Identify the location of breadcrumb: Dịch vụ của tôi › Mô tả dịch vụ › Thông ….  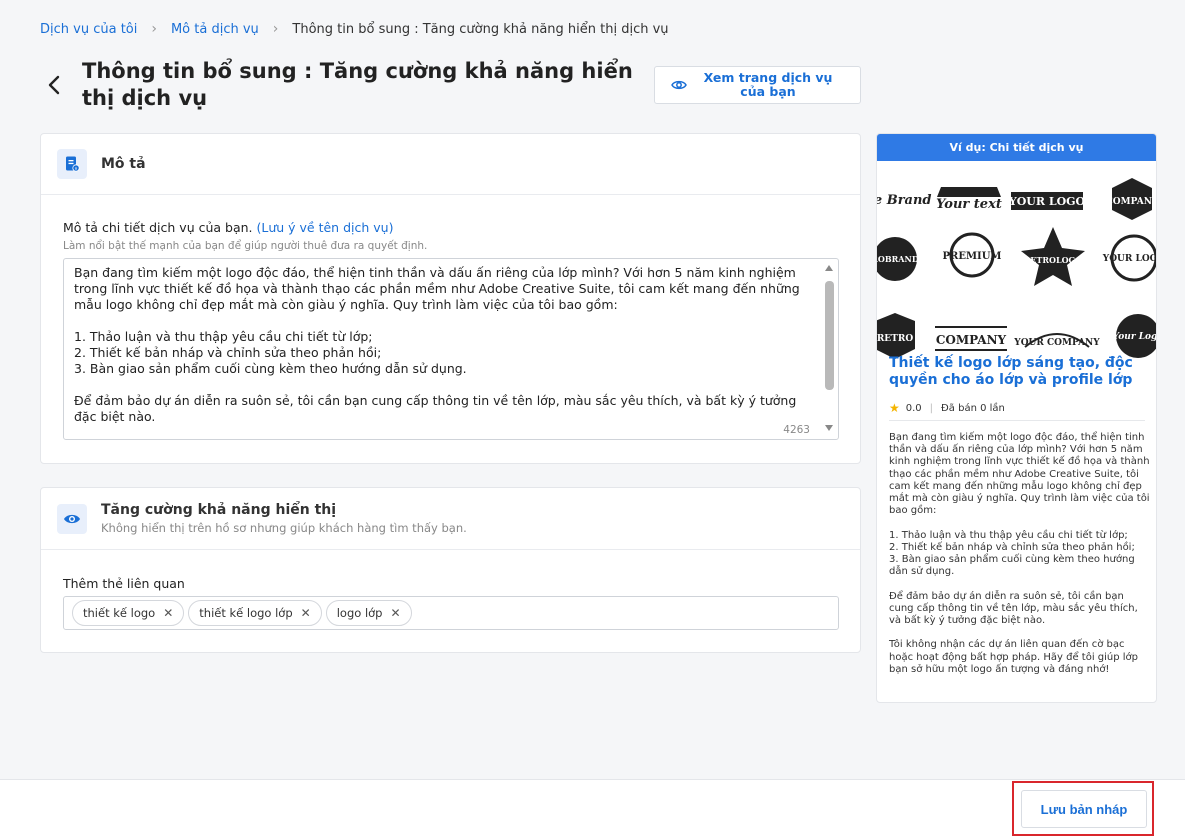
(354, 29).